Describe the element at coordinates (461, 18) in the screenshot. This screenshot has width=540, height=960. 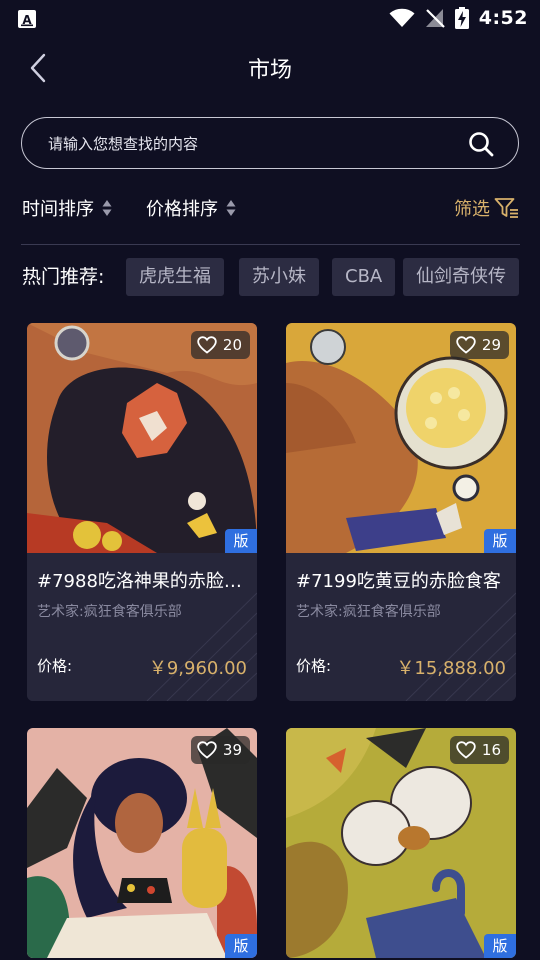
I see `battery-charging-icon` at that location.